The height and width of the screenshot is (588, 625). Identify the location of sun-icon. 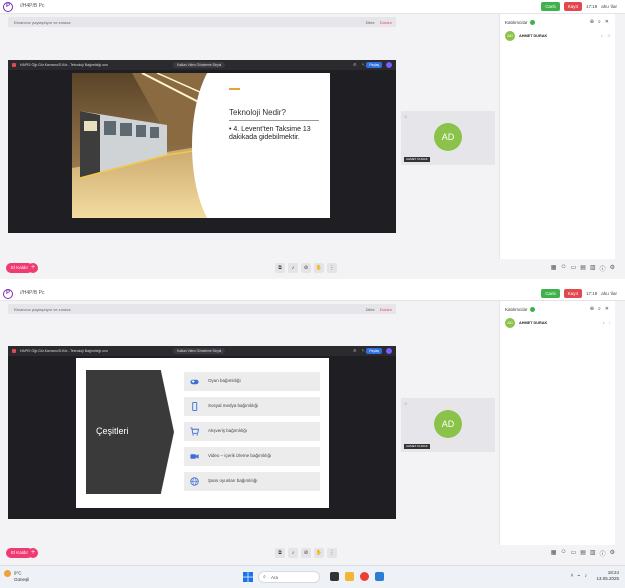
(7, 573).